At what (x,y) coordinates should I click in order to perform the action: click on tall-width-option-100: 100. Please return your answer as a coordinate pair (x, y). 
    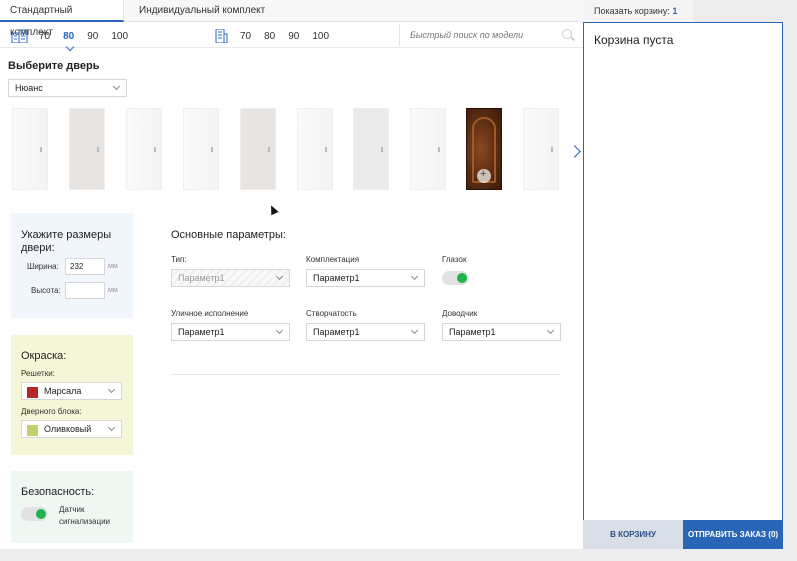
    Looking at the image, I should click on (320, 36).